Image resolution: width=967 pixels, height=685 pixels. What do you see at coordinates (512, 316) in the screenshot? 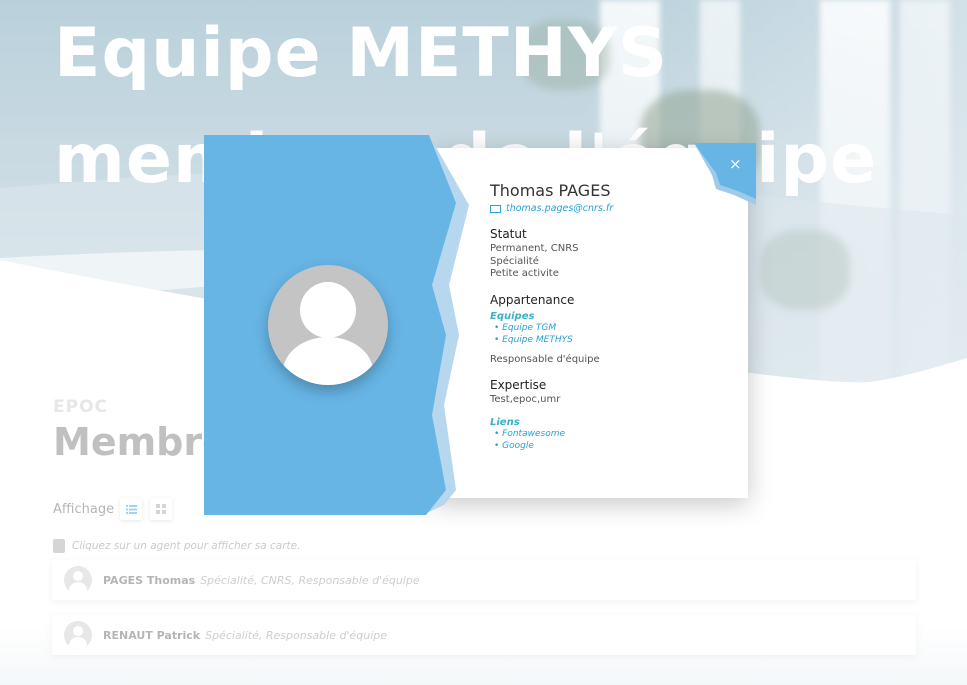
I see `equipes-heading: Equipes` at bounding box center [512, 316].